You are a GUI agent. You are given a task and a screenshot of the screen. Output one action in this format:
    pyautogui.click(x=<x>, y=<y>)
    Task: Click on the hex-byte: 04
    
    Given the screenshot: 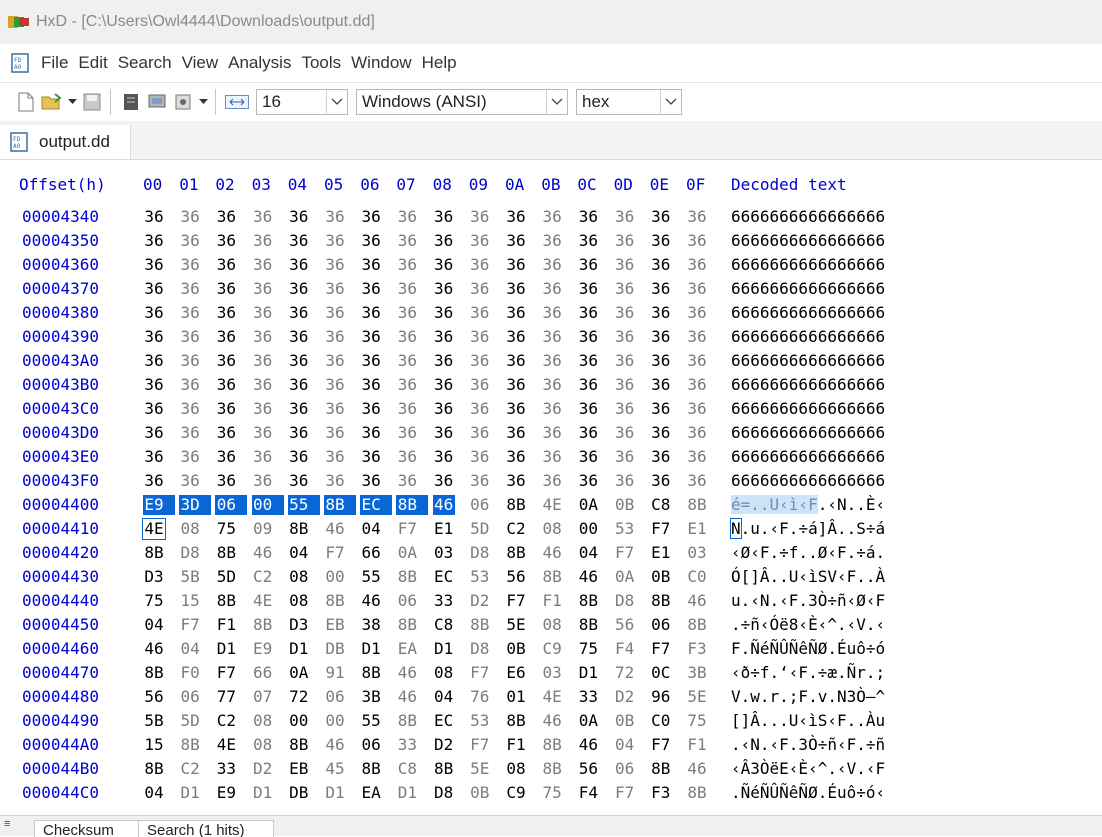 What is the action you would take?
    pyautogui.click(x=588, y=553)
    